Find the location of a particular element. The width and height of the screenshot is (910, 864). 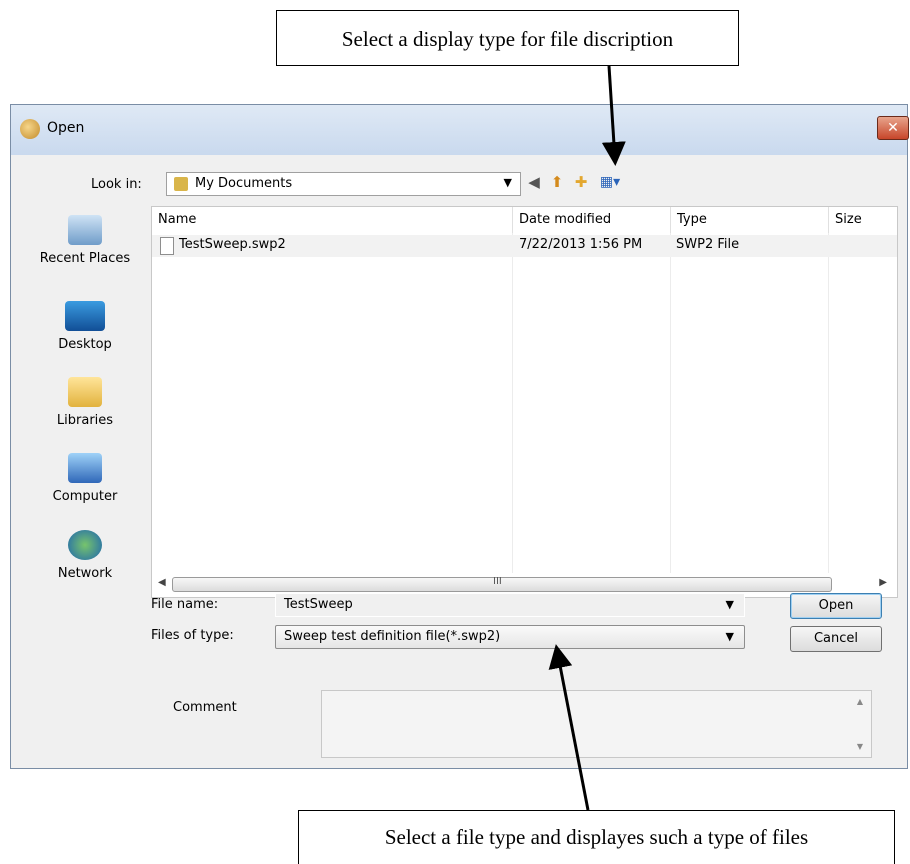

cancel-button: Cancel is located at coordinates (836, 639).